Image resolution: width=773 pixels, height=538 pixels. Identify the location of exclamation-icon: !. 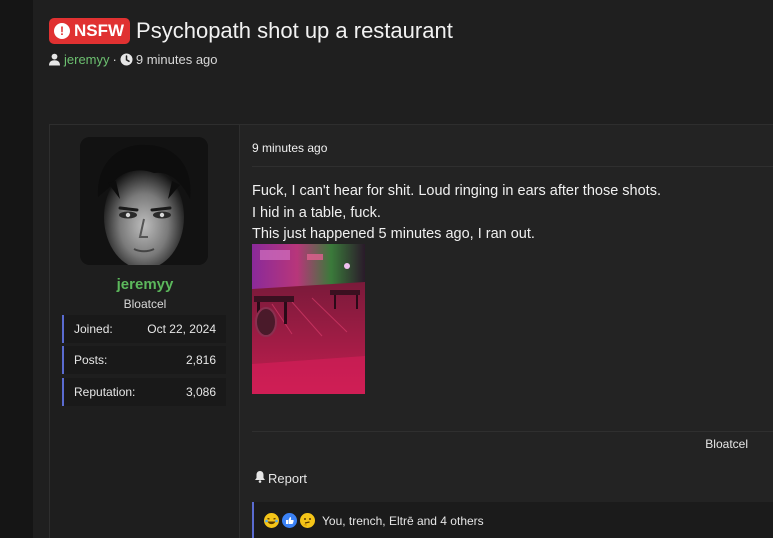
(62, 31).